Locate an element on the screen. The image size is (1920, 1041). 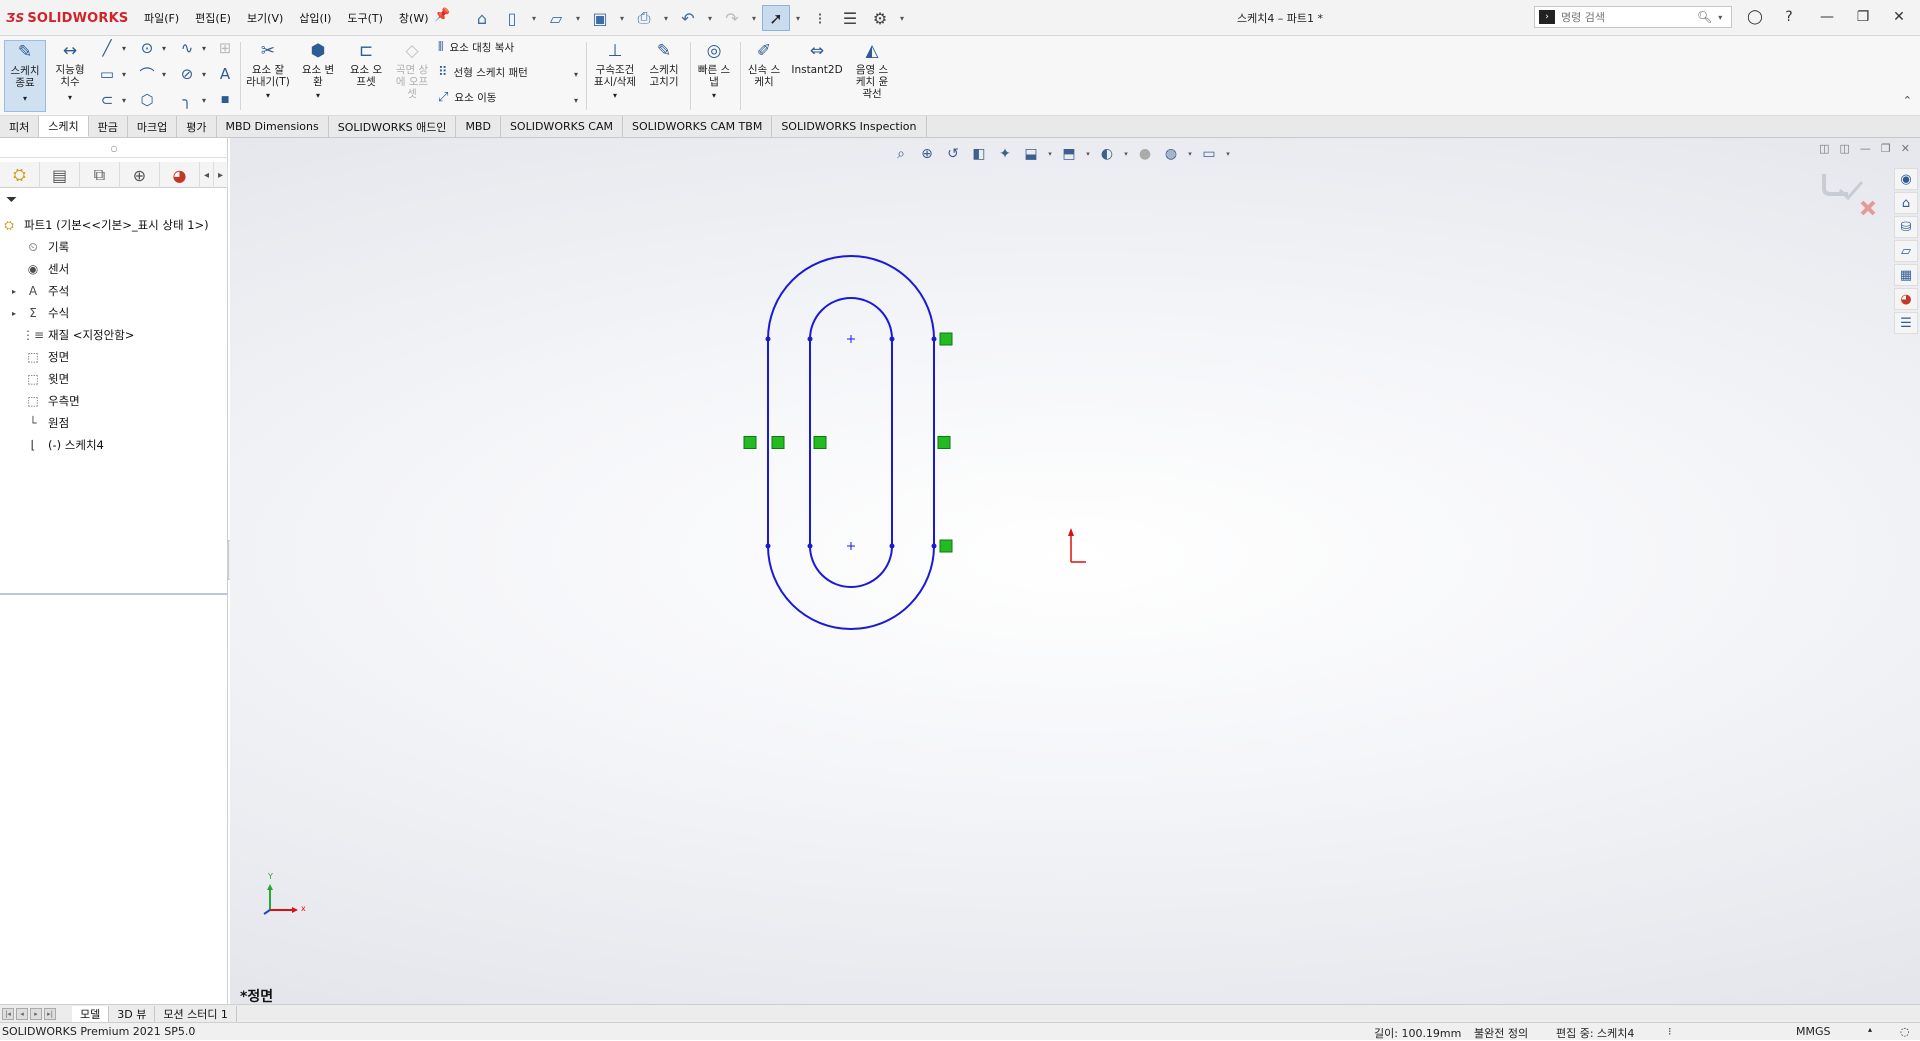
tree-item-sketch4: ⌊ (-) 스케치4 is located at coordinates (114, 445).